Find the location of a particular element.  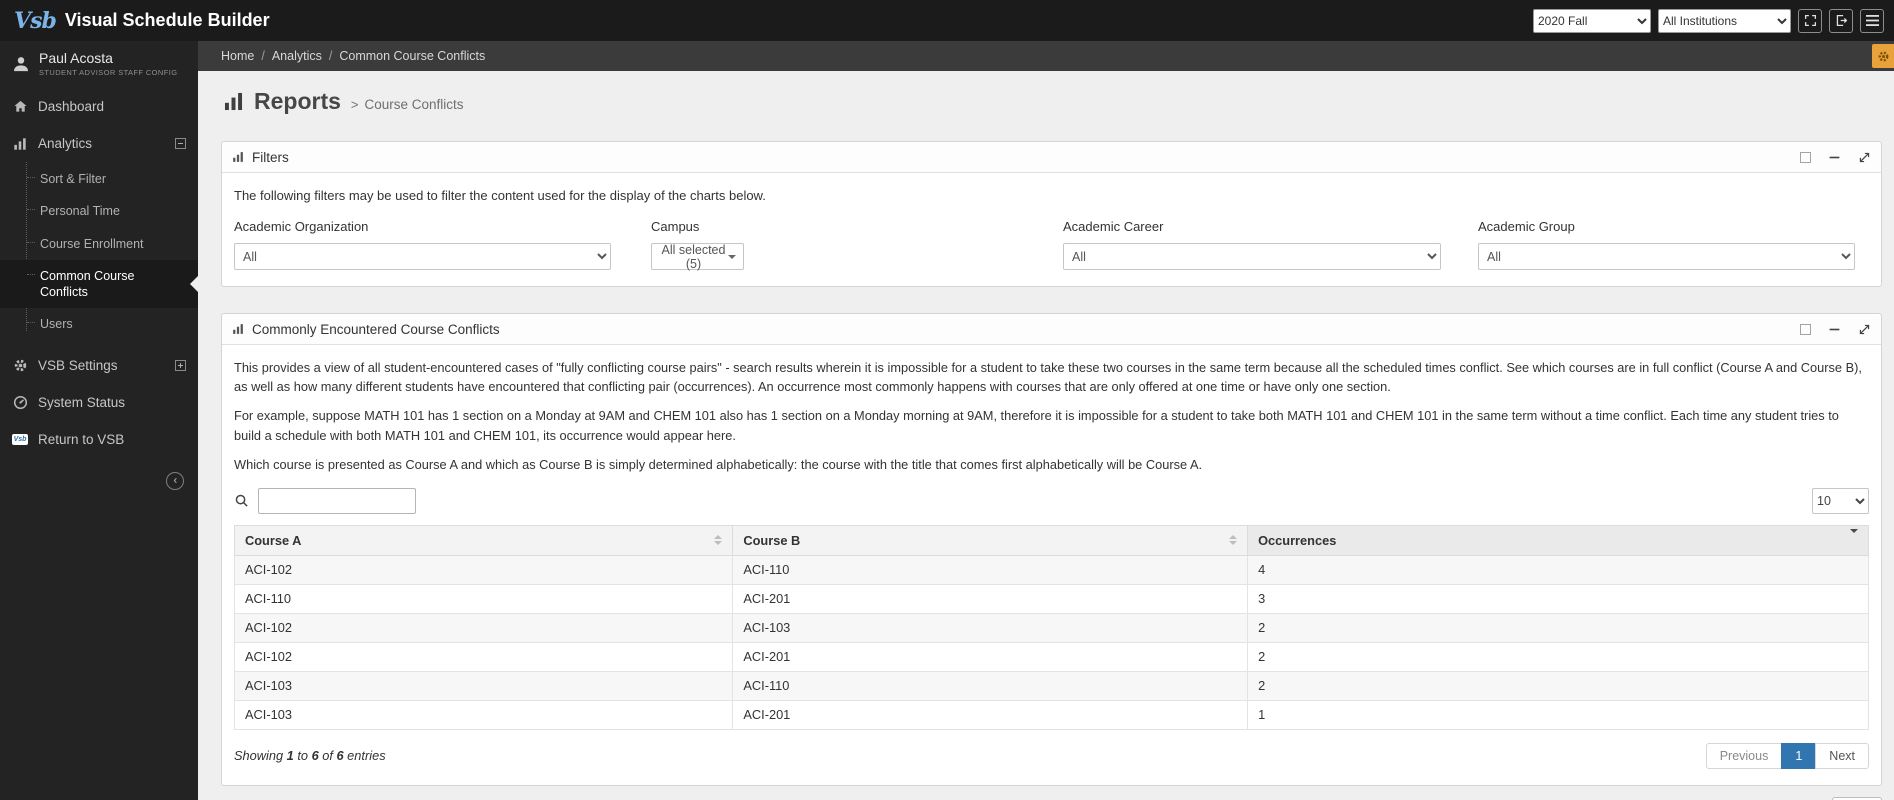

column-header-course-a: Course A is located at coordinates (483, 540).